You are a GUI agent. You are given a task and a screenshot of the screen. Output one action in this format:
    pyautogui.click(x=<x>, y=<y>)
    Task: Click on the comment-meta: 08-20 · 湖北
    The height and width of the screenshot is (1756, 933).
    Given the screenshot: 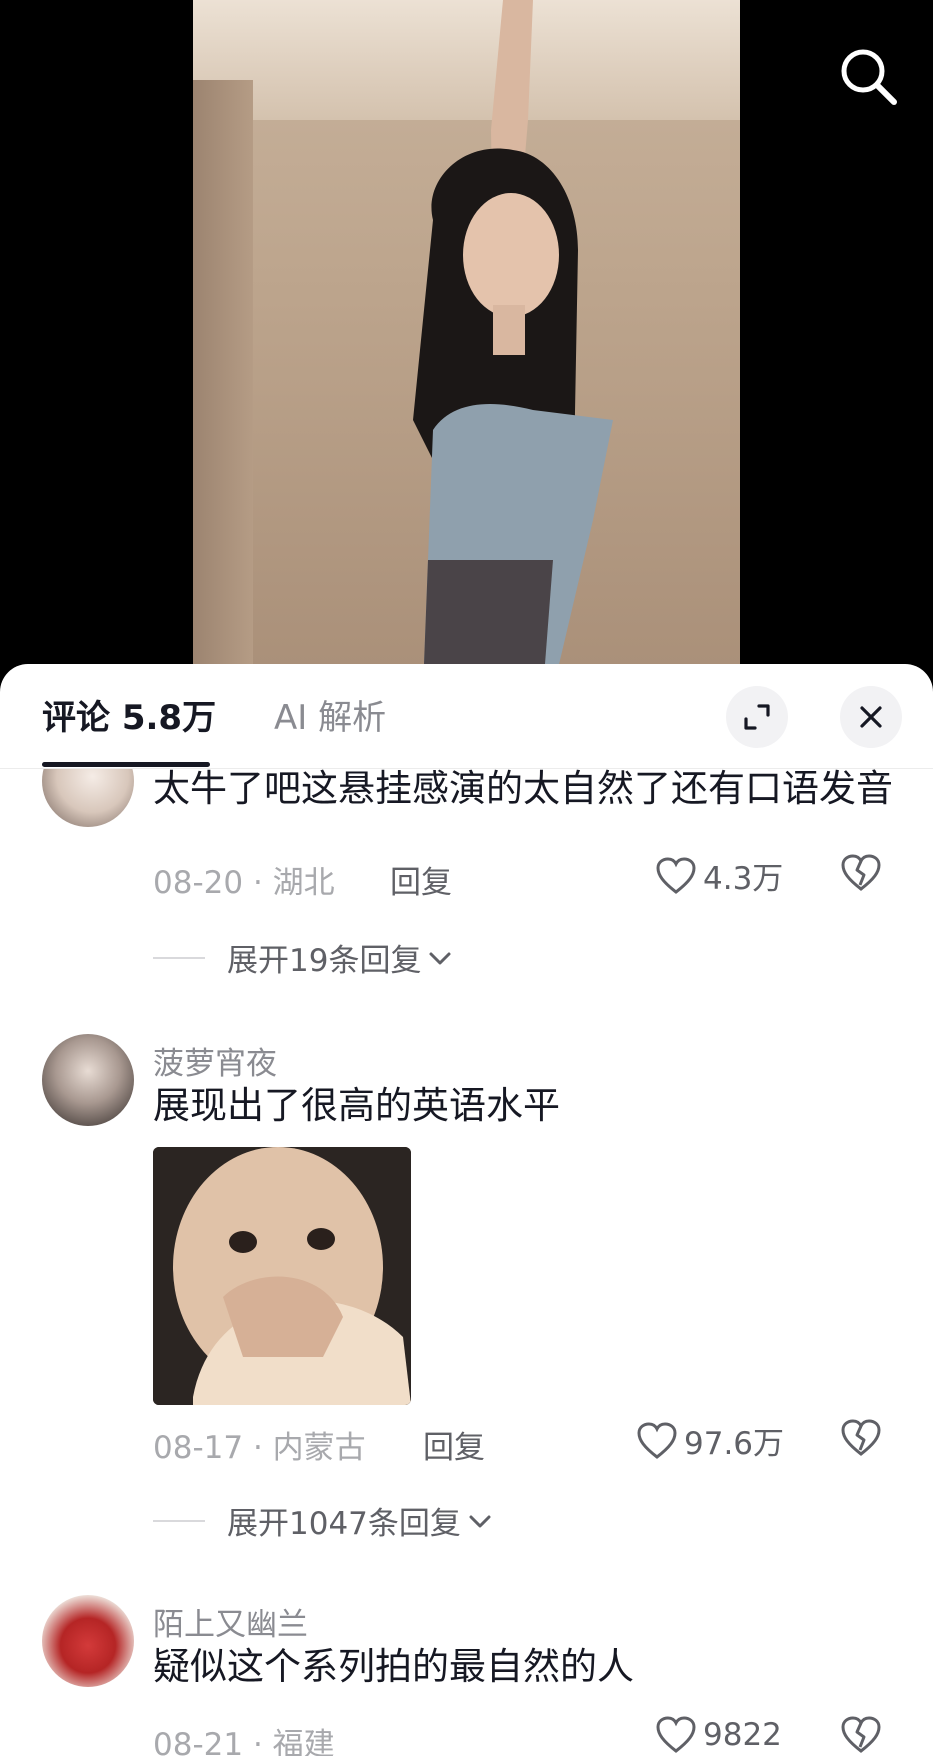 What is the action you would take?
    pyautogui.click(x=244, y=883)
    